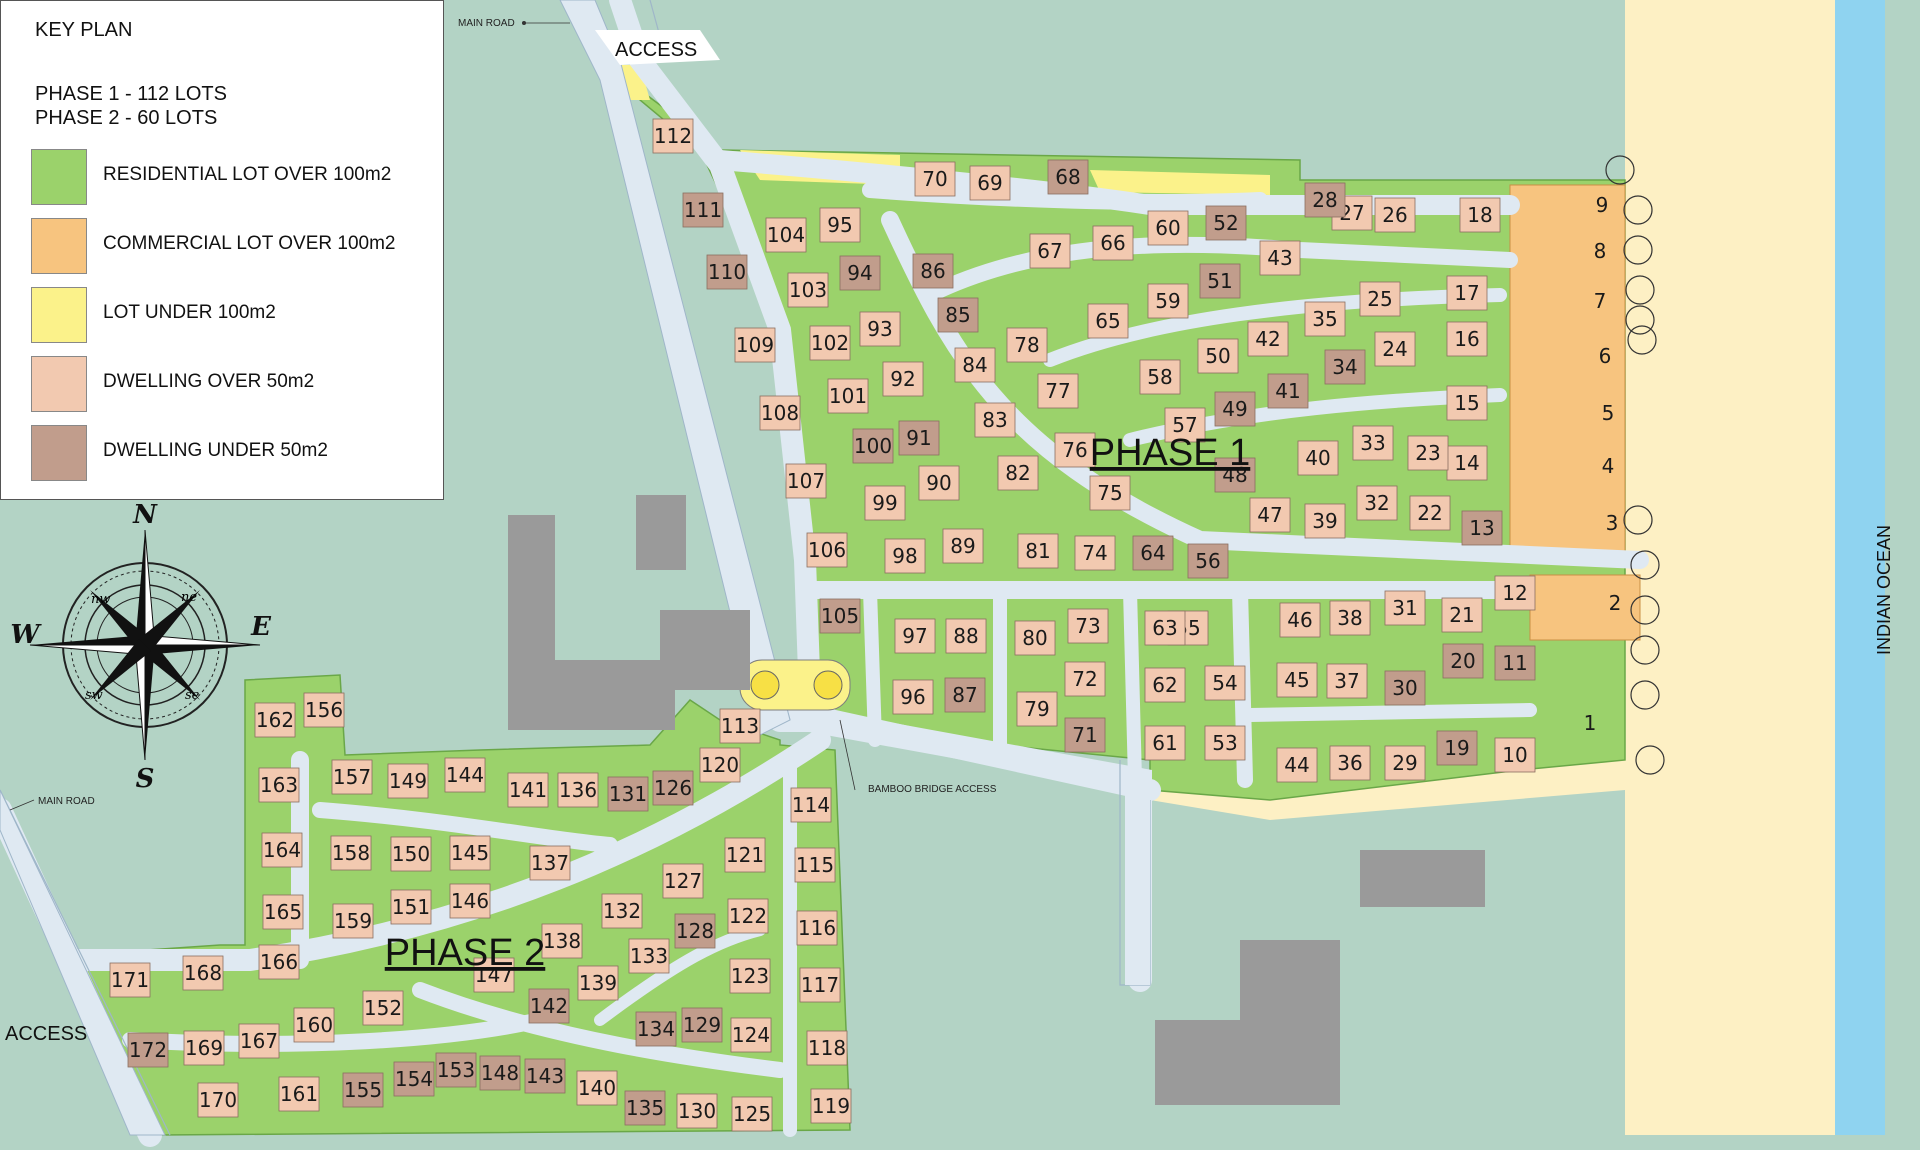 The height and width of the screenshot is (1150, 1920). Describe the element at coordinates (1224, 743) in the screenshot. I see `lot-number-53: 53` at that location.